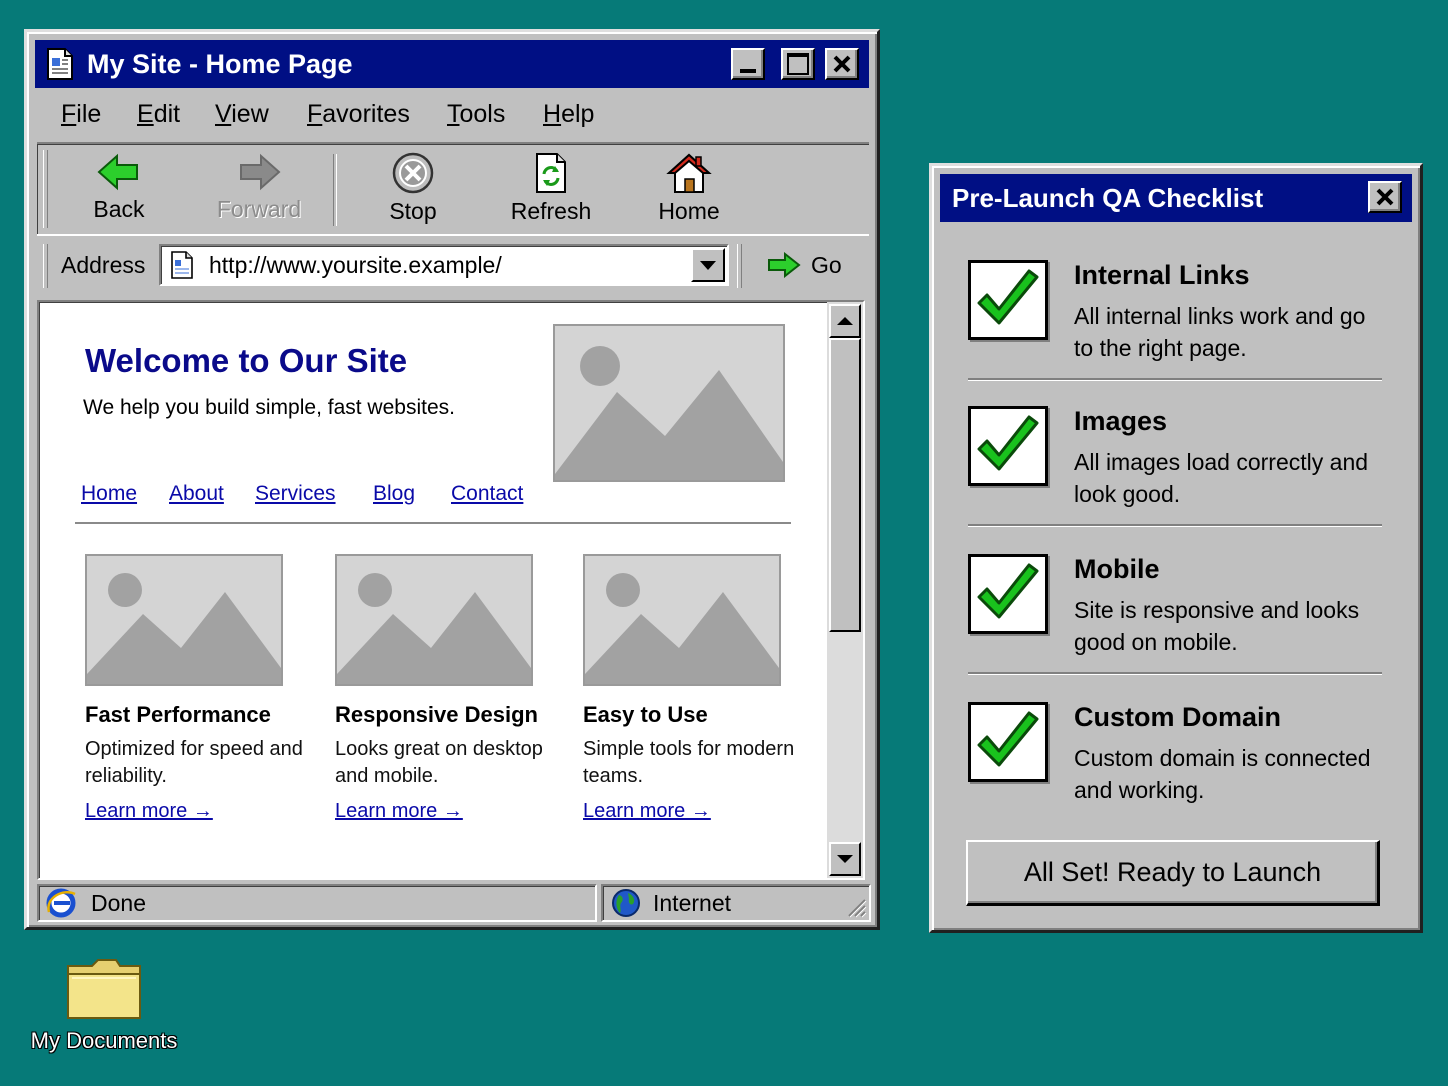 This screenshot has width=1448, height=1086. What do you see at coordinates (1176, 198) in the screenshot?
I see `qa-titlebar: Pre-Launch QA Checklist` at bounding box center [1176, 198].